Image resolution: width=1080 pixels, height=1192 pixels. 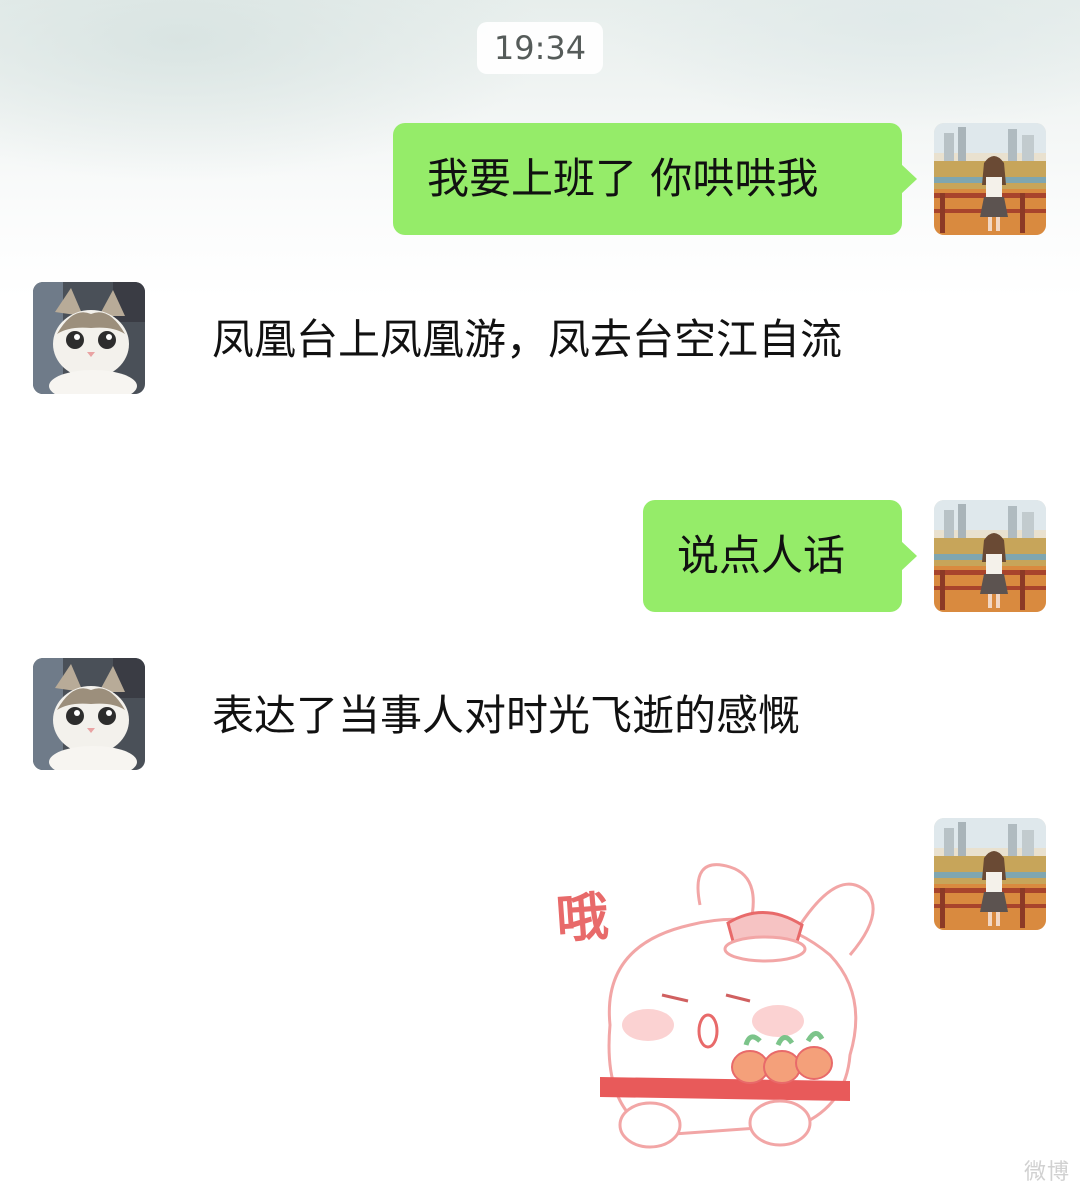 What do you see at coordinates (761, 555) in the screenshot?
I see `message-text: 说点人话` at bounding box center [761, 555].